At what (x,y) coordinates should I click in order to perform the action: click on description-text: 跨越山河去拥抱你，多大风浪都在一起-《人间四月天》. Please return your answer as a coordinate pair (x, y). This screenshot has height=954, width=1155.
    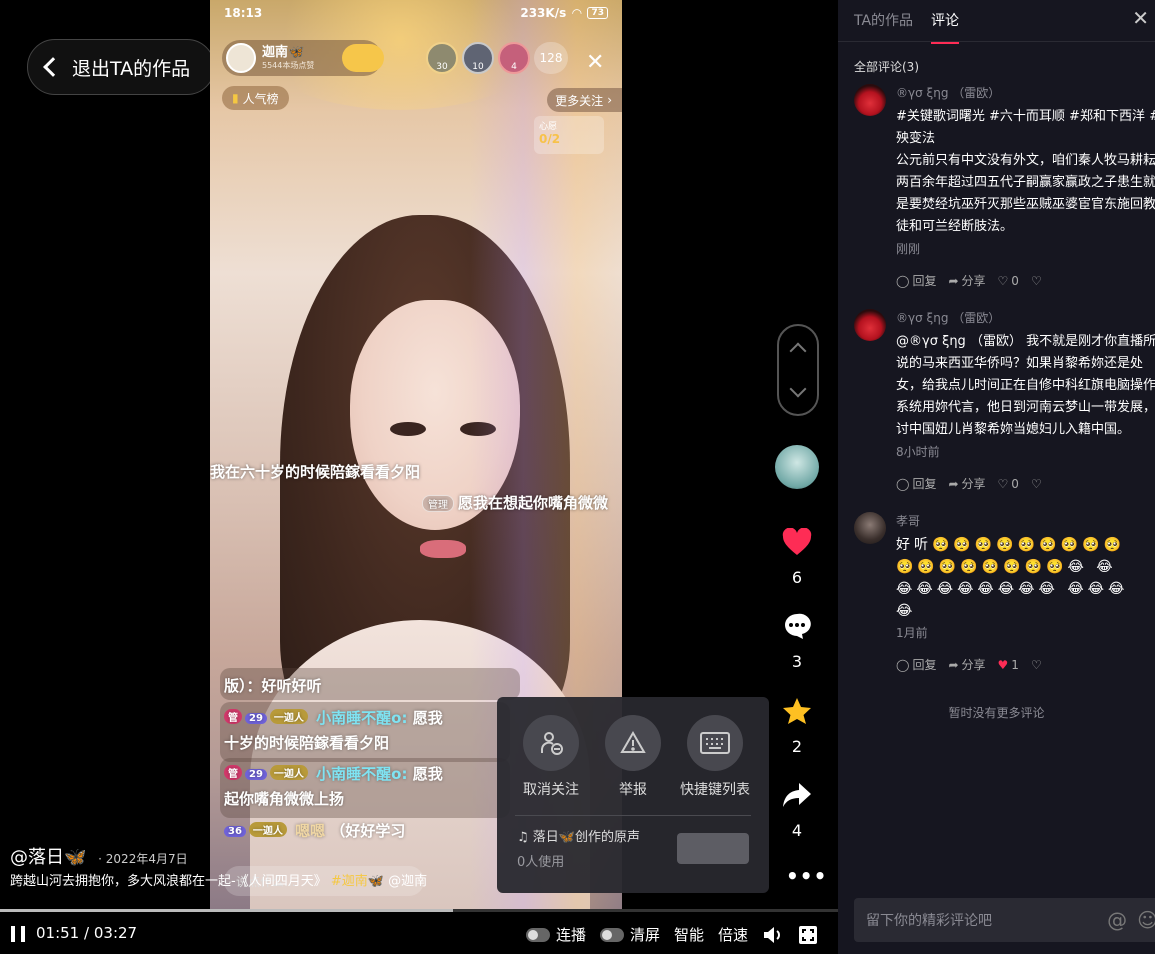
    Looking at the image, I should click on (168, 881).